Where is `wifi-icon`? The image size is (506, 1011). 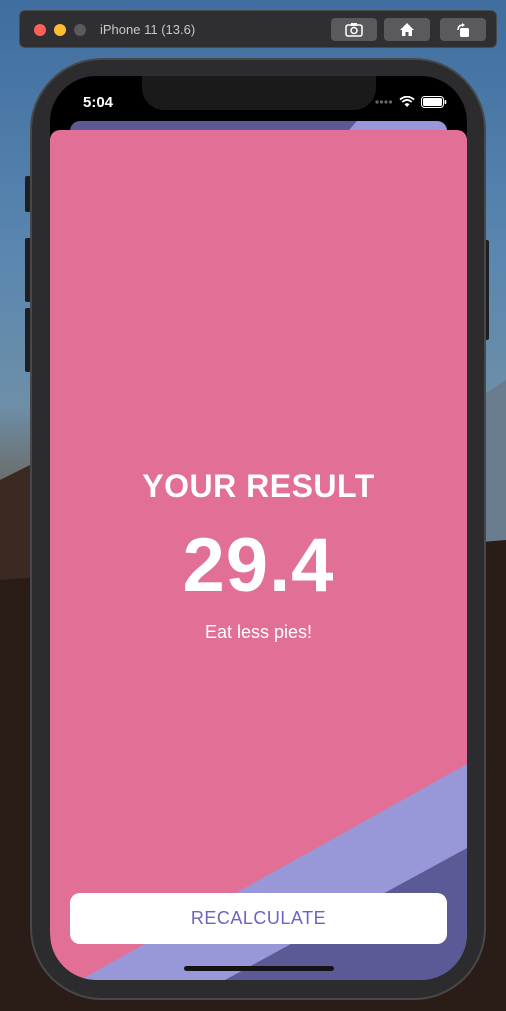 wifi-icon is located at coordinates (407, 101).